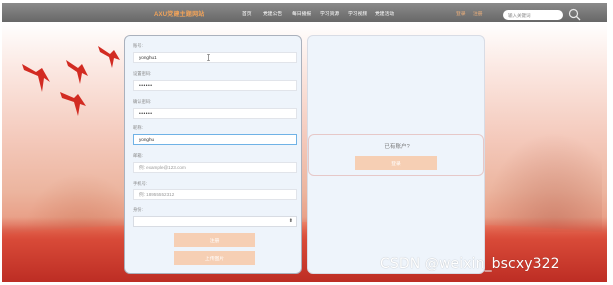  Describe the element at coordinates (215, 85) in the screenshot. I see `set-password-input` at that location.